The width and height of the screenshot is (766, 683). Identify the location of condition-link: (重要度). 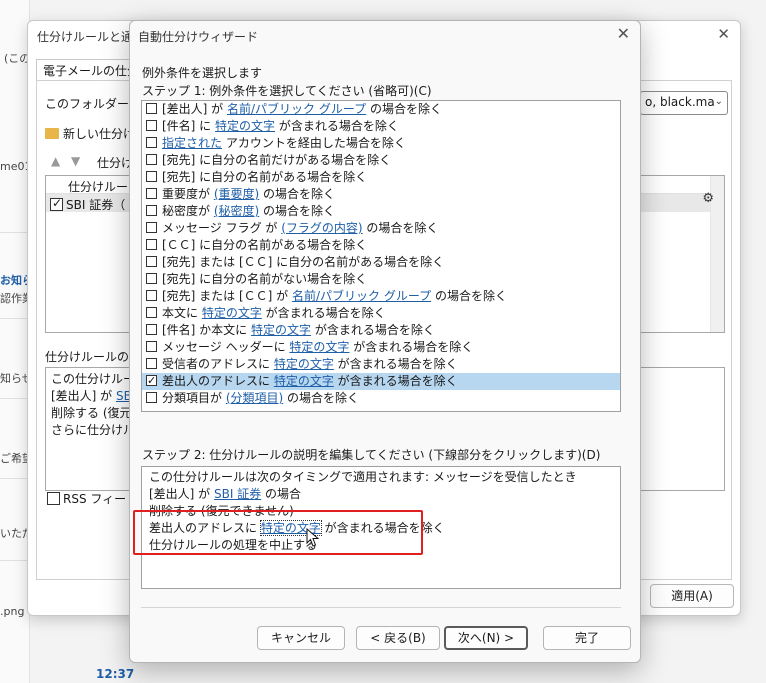
(236, 194).